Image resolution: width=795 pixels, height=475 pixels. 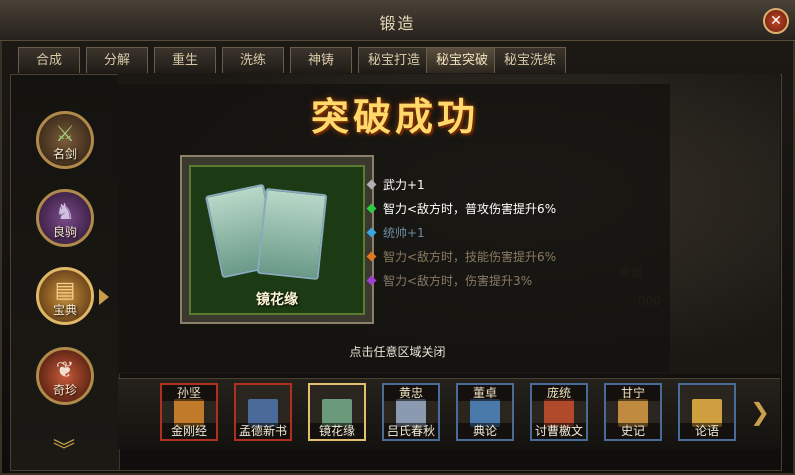 What do you see at coordinates (394, 60) in the screenshot?
I see `tab-treasure-forge: 秘宝打造` at bounding box center [394, 60].